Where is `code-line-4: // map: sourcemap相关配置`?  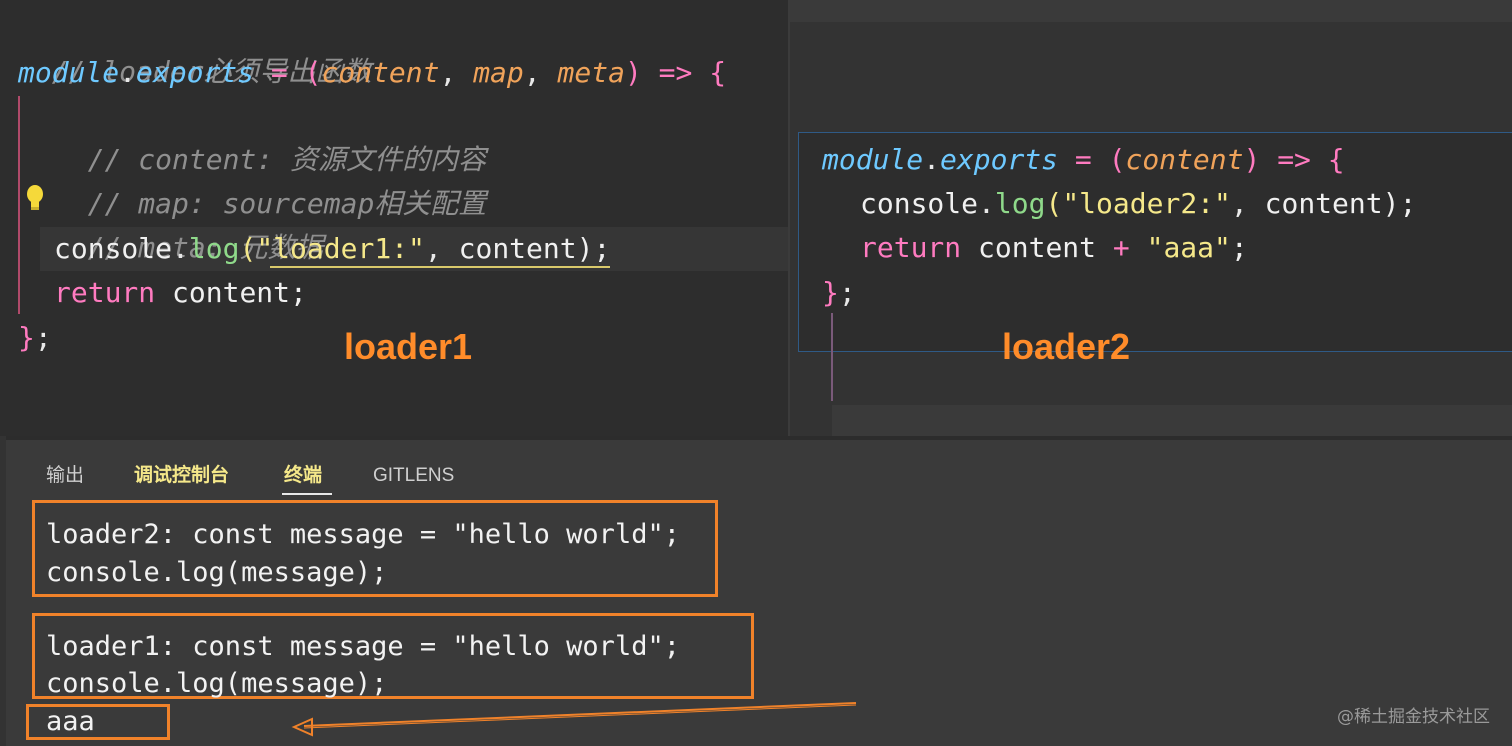 code-line-4: // map: sourcemap相关配置 is located at coordinates (270, 179).